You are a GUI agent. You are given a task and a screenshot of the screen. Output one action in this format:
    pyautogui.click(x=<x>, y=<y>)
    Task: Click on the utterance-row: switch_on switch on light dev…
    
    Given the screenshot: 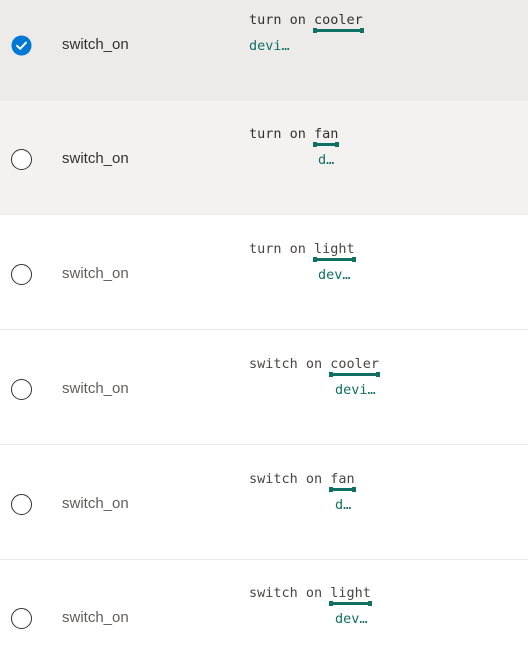 What is the action you would take?
    pyautogui.click(x=264, y=607)
    